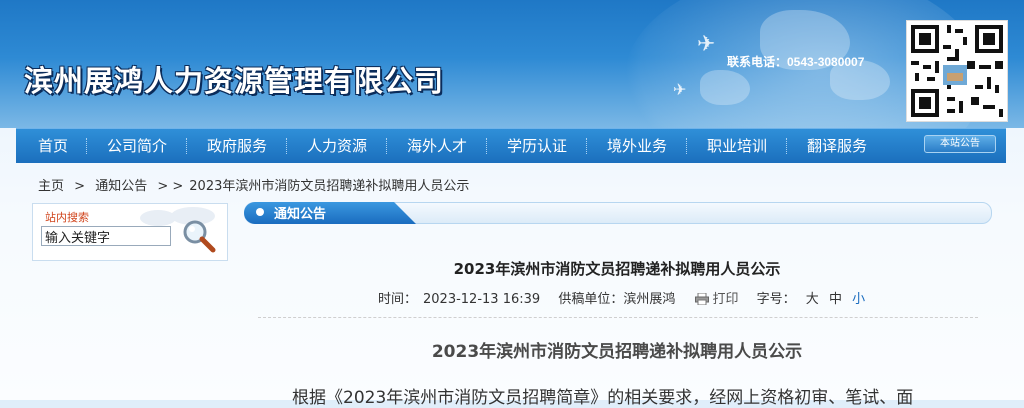  Describe the element at coordinates (837, 146) in the screenshot. I see `nav-item-translation: 翻译服务` at that location.